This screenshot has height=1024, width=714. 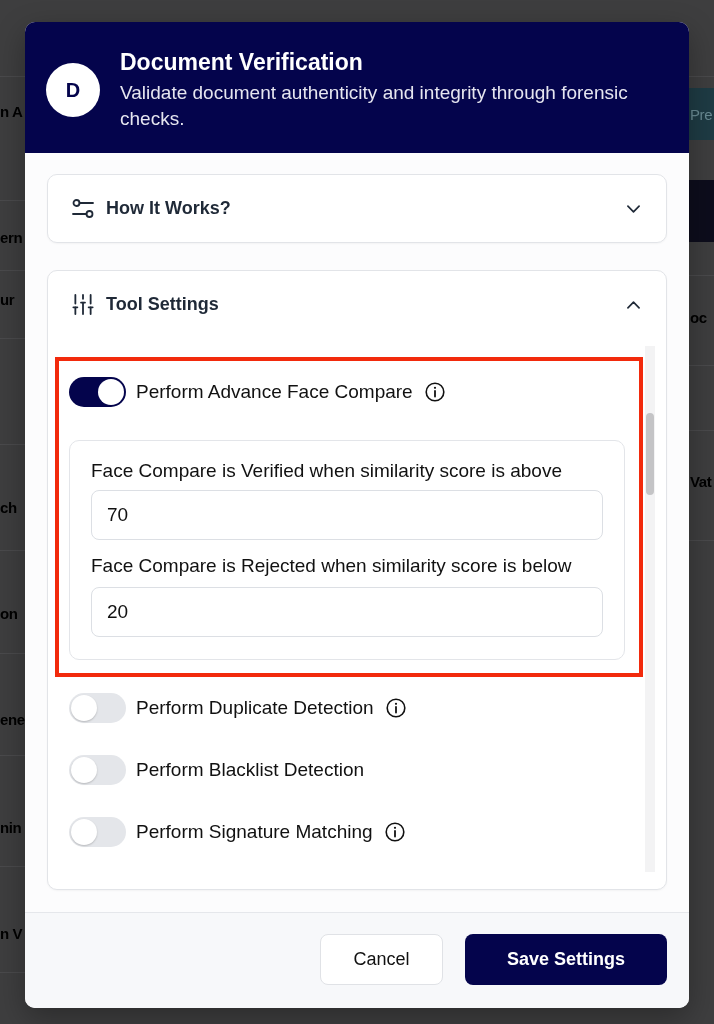 What do you see at coordinates (254, 832) in the screenshot?
I see `option-label: Perform Signature Matching` at bounding box center [254, 832].